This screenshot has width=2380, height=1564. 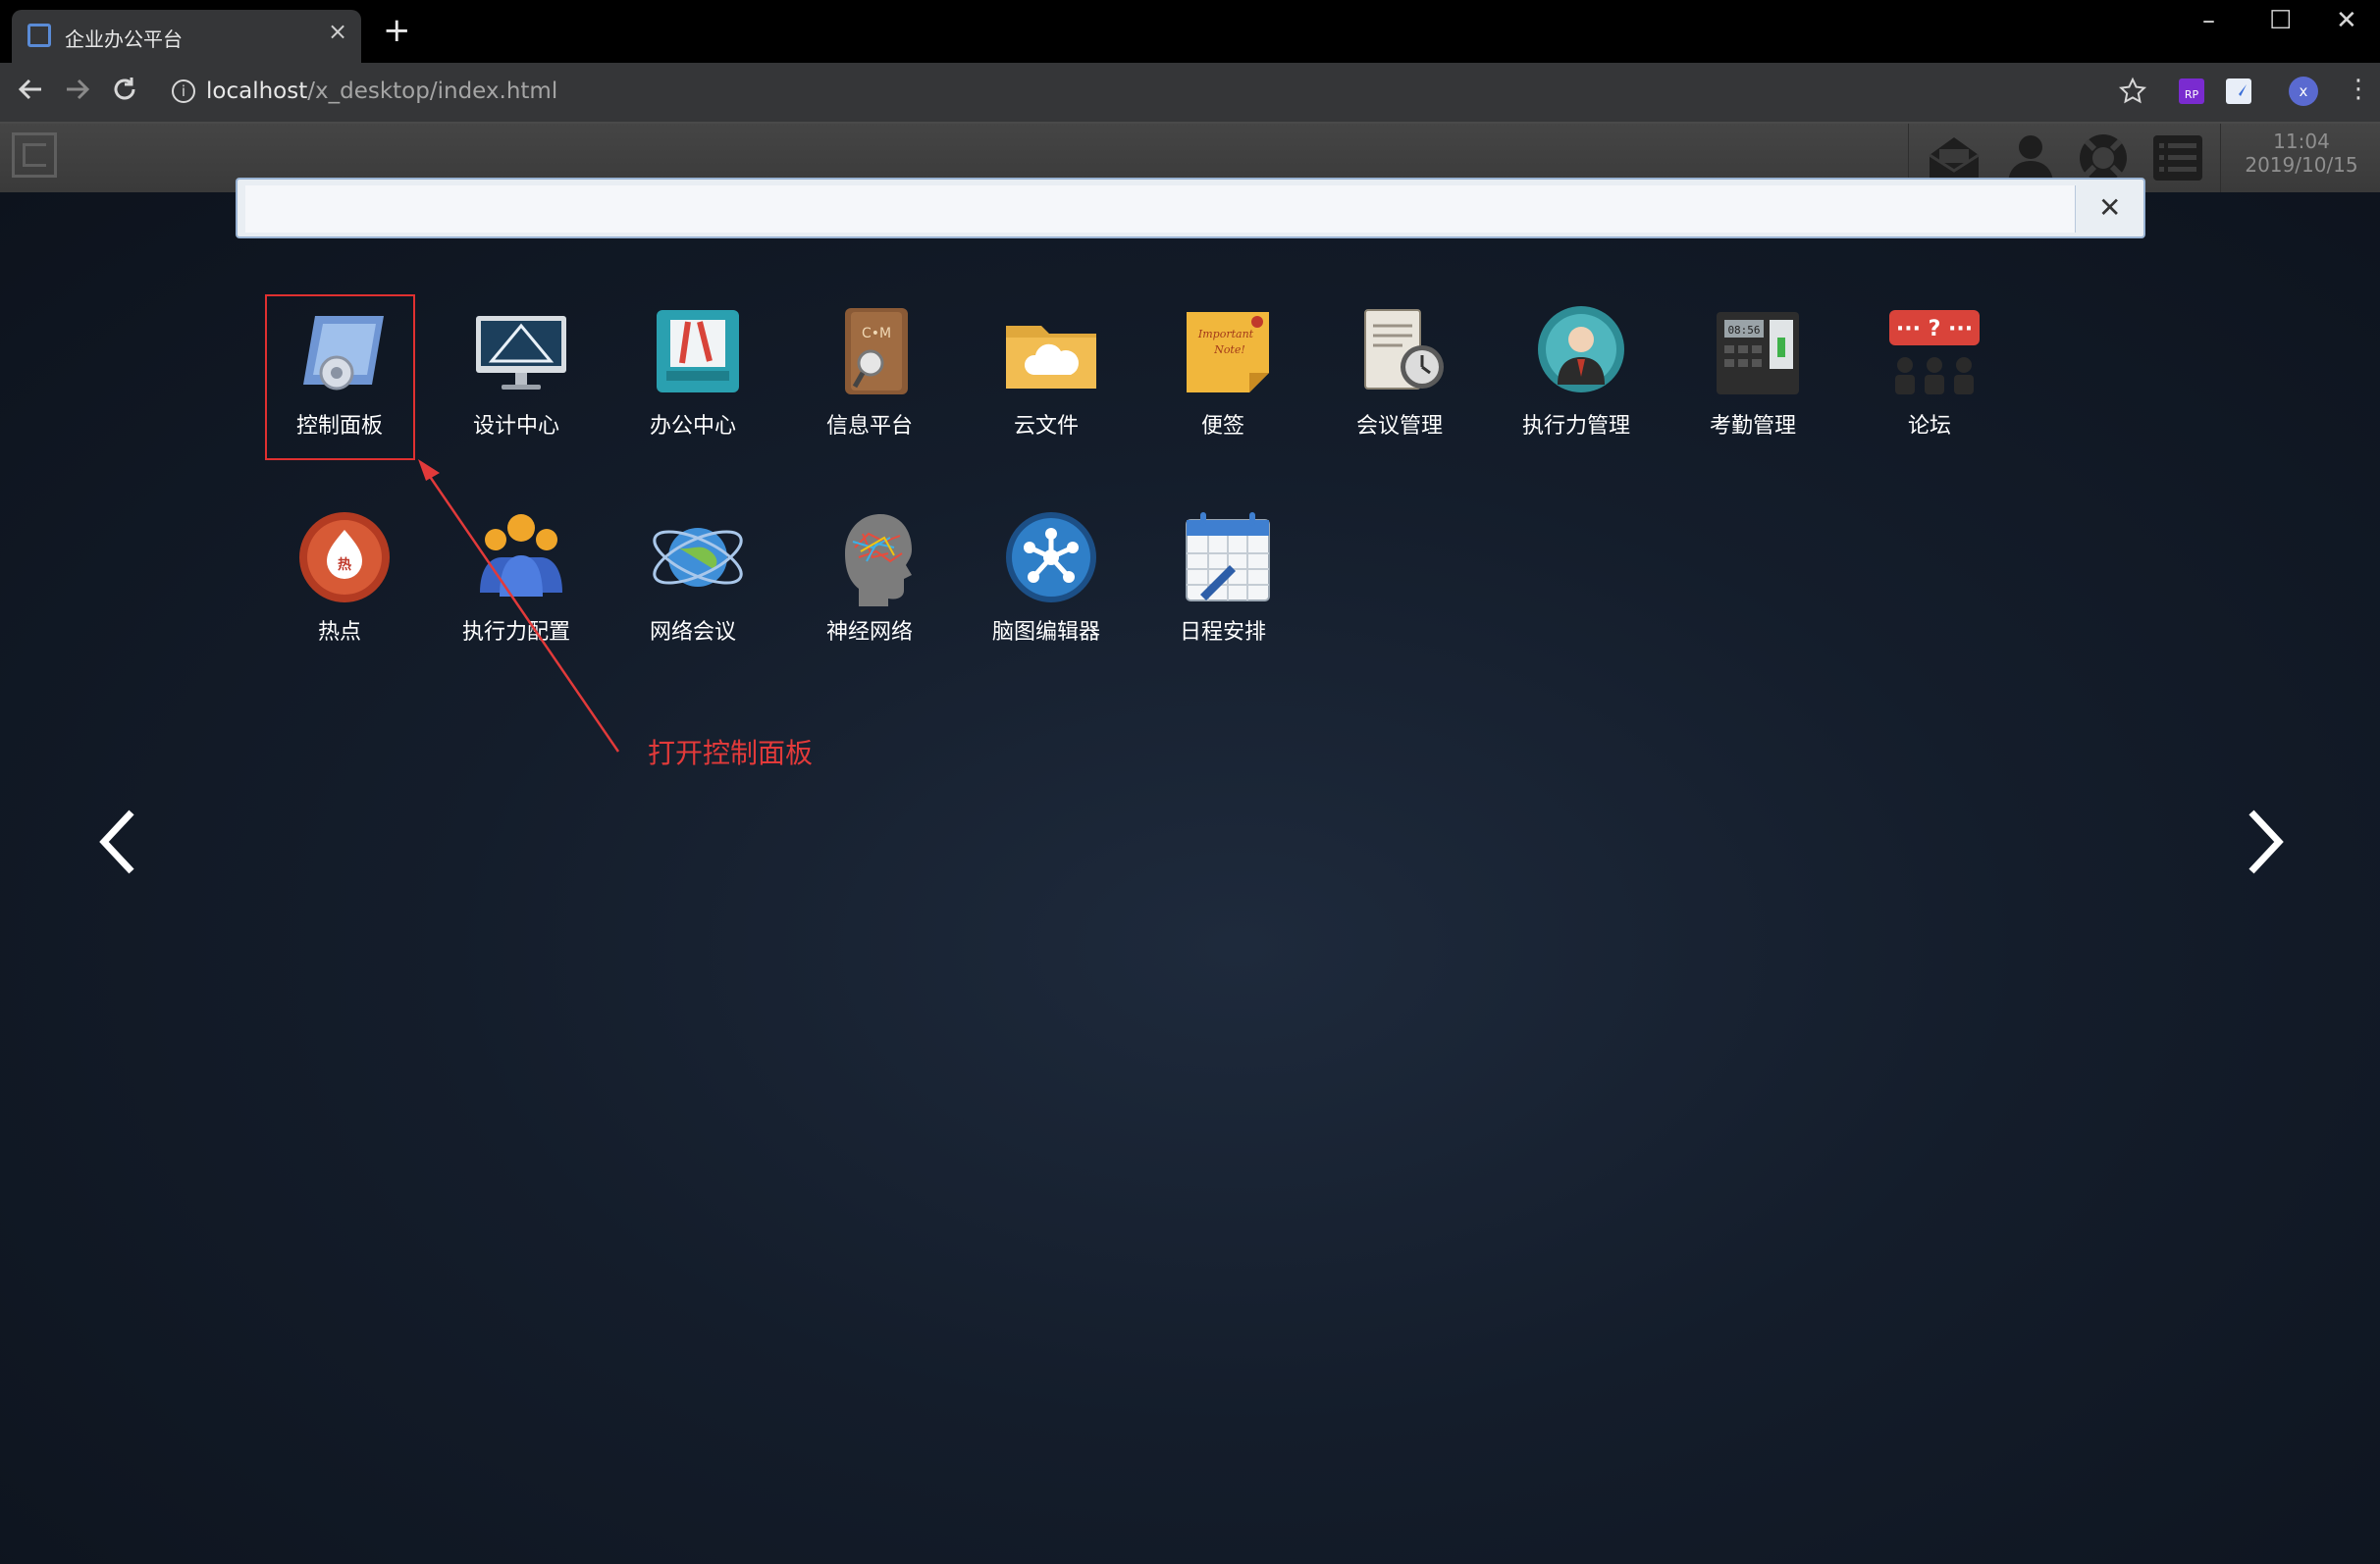 I want to click on app-calendar: 日程安排, so click(x=1222, y=583).